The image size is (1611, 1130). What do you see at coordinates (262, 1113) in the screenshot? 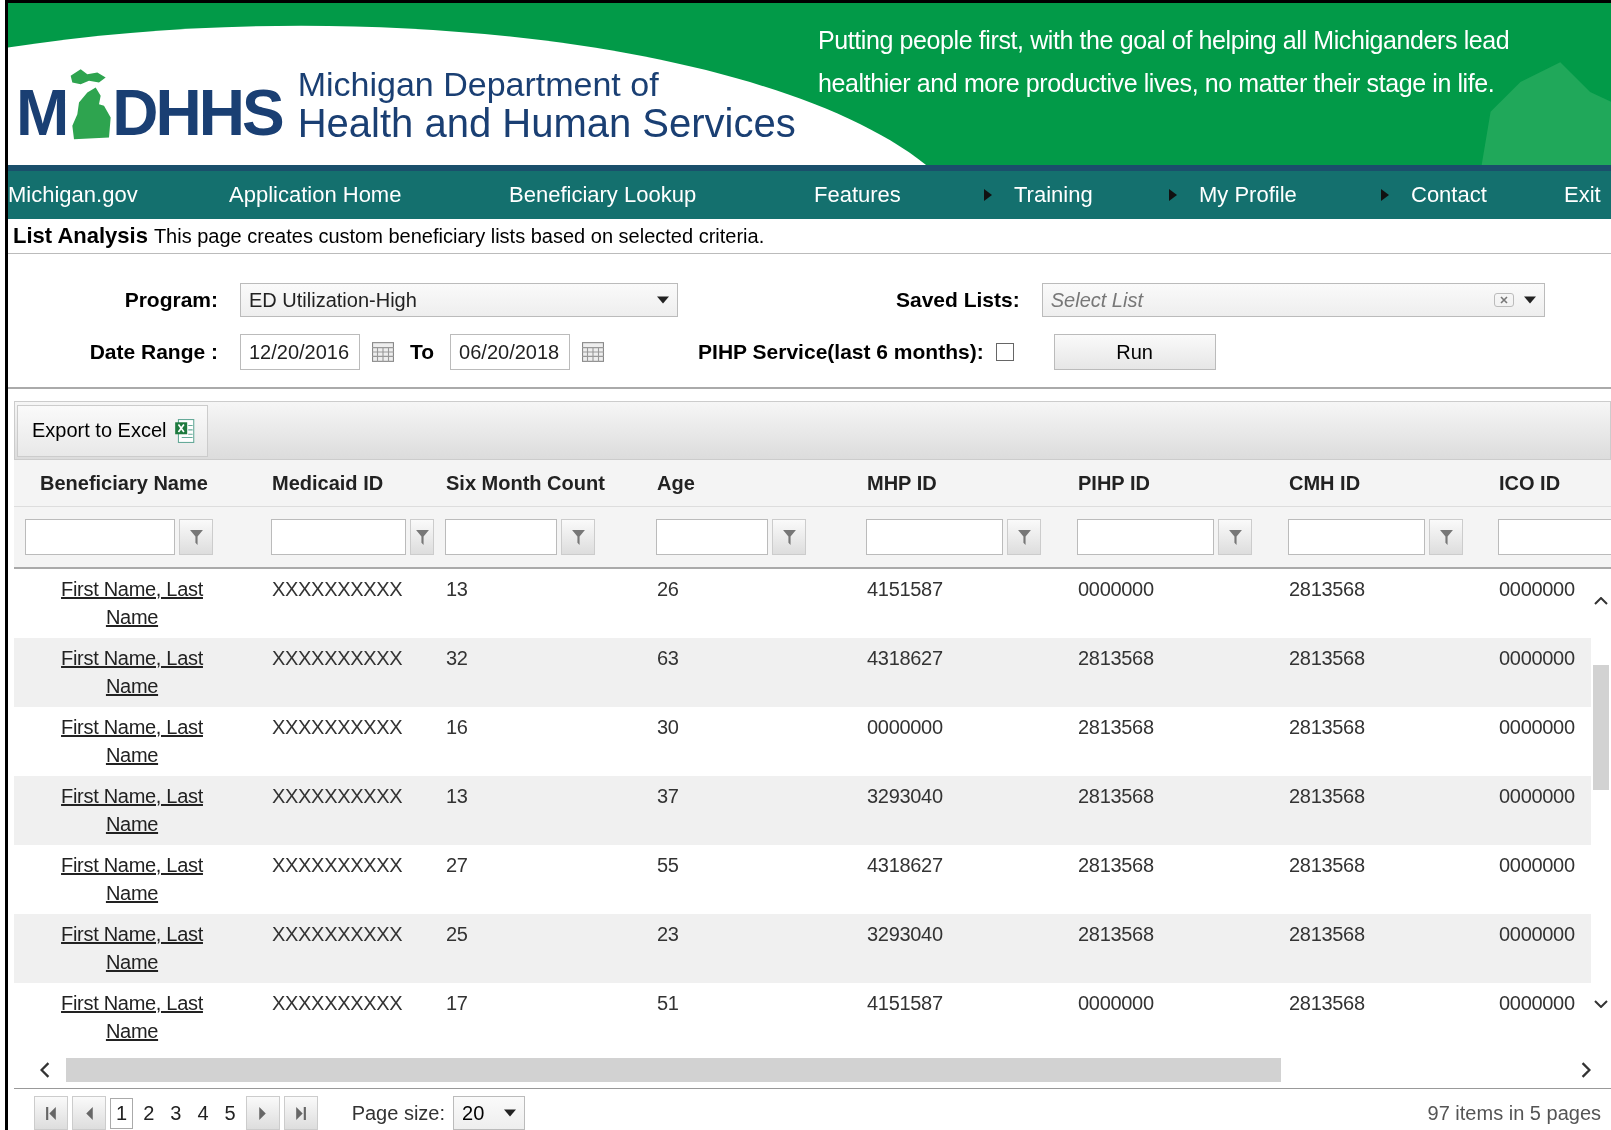
I see `next-page-button` at bounding box center [262, 1113].